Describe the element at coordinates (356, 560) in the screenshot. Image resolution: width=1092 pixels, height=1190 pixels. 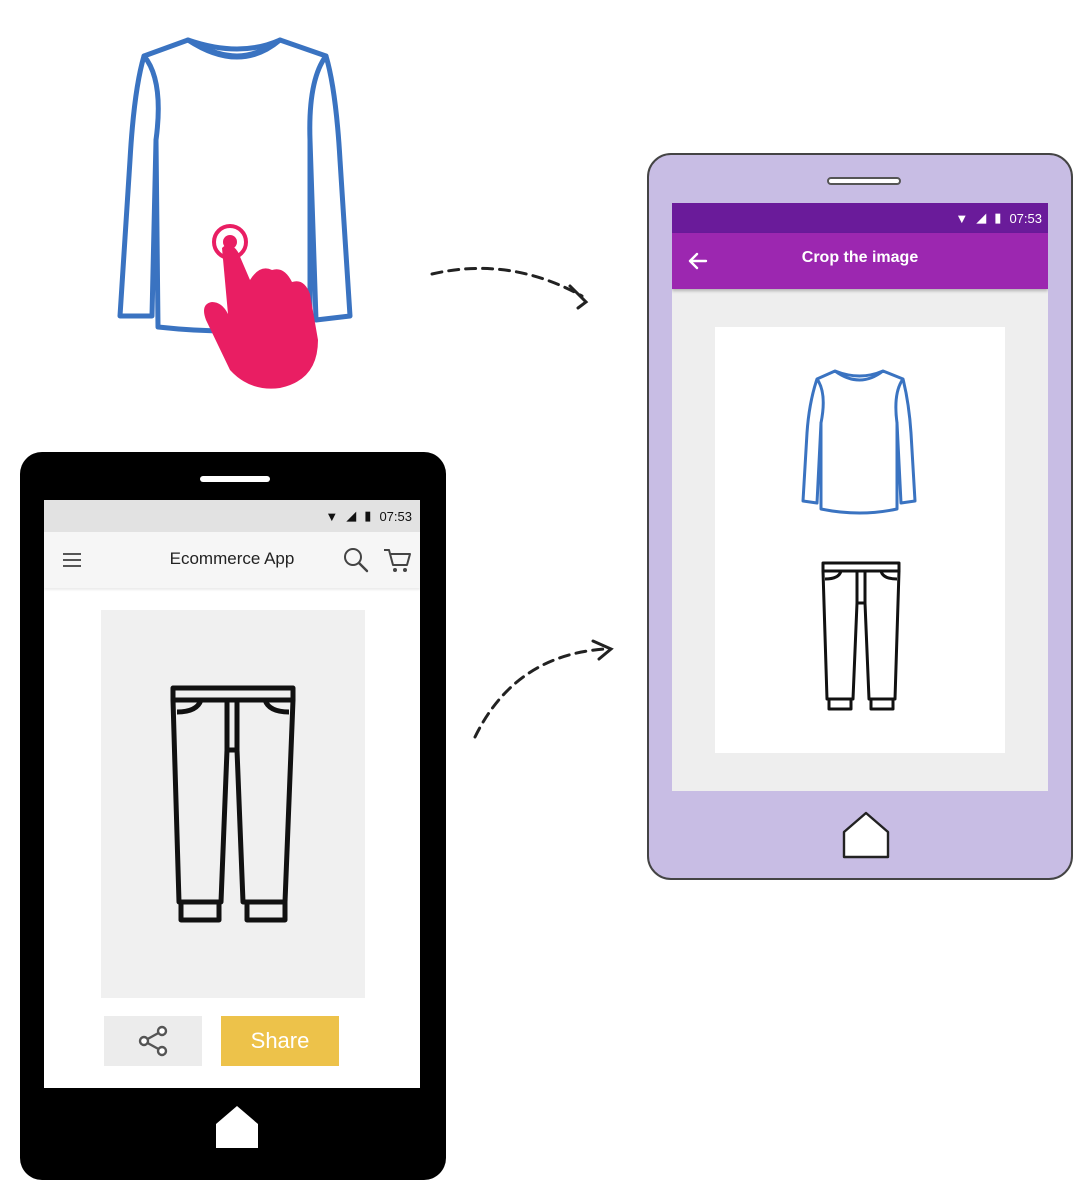
I see `search-icon` at that location.